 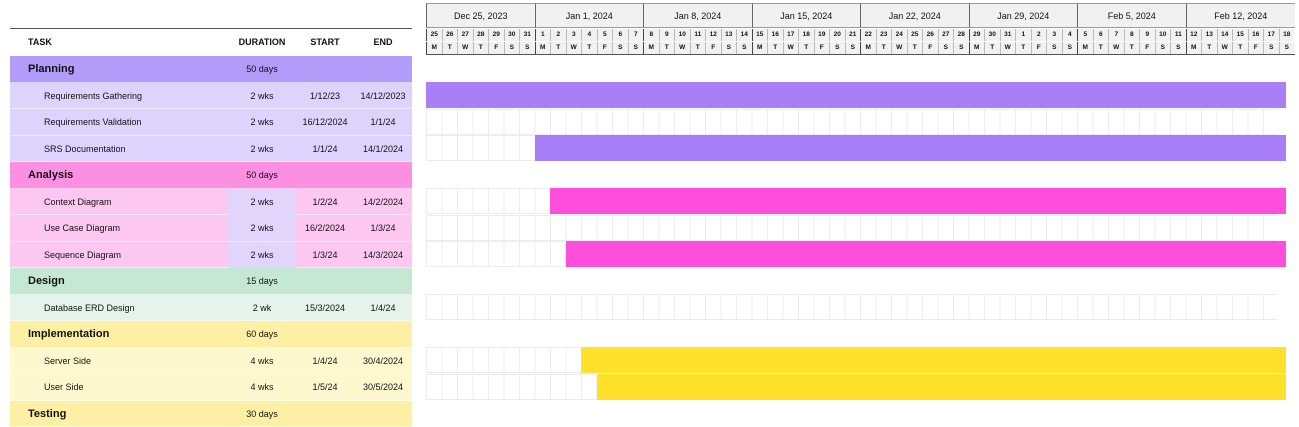 I want to click on task-table-header: TASK DURATION START END, so click(x=211, y=42).